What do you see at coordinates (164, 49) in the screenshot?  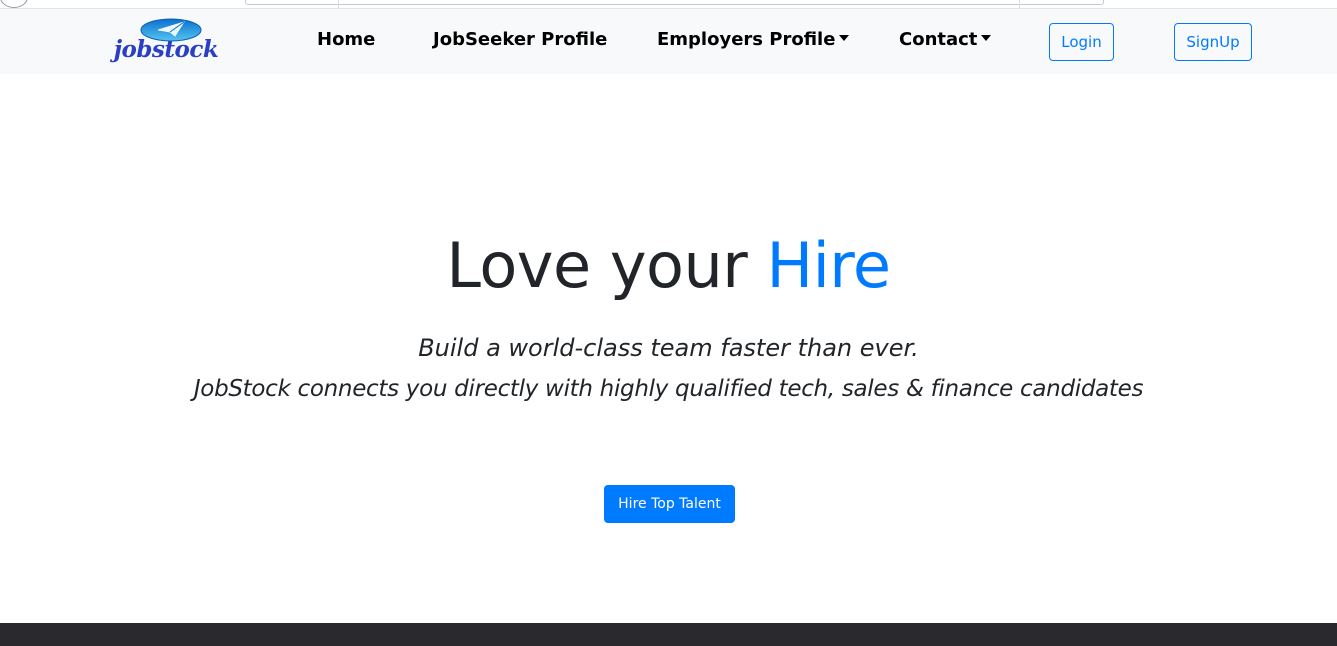 I see `logo-wordmark: jobstock` at bounding box center [164, 49].